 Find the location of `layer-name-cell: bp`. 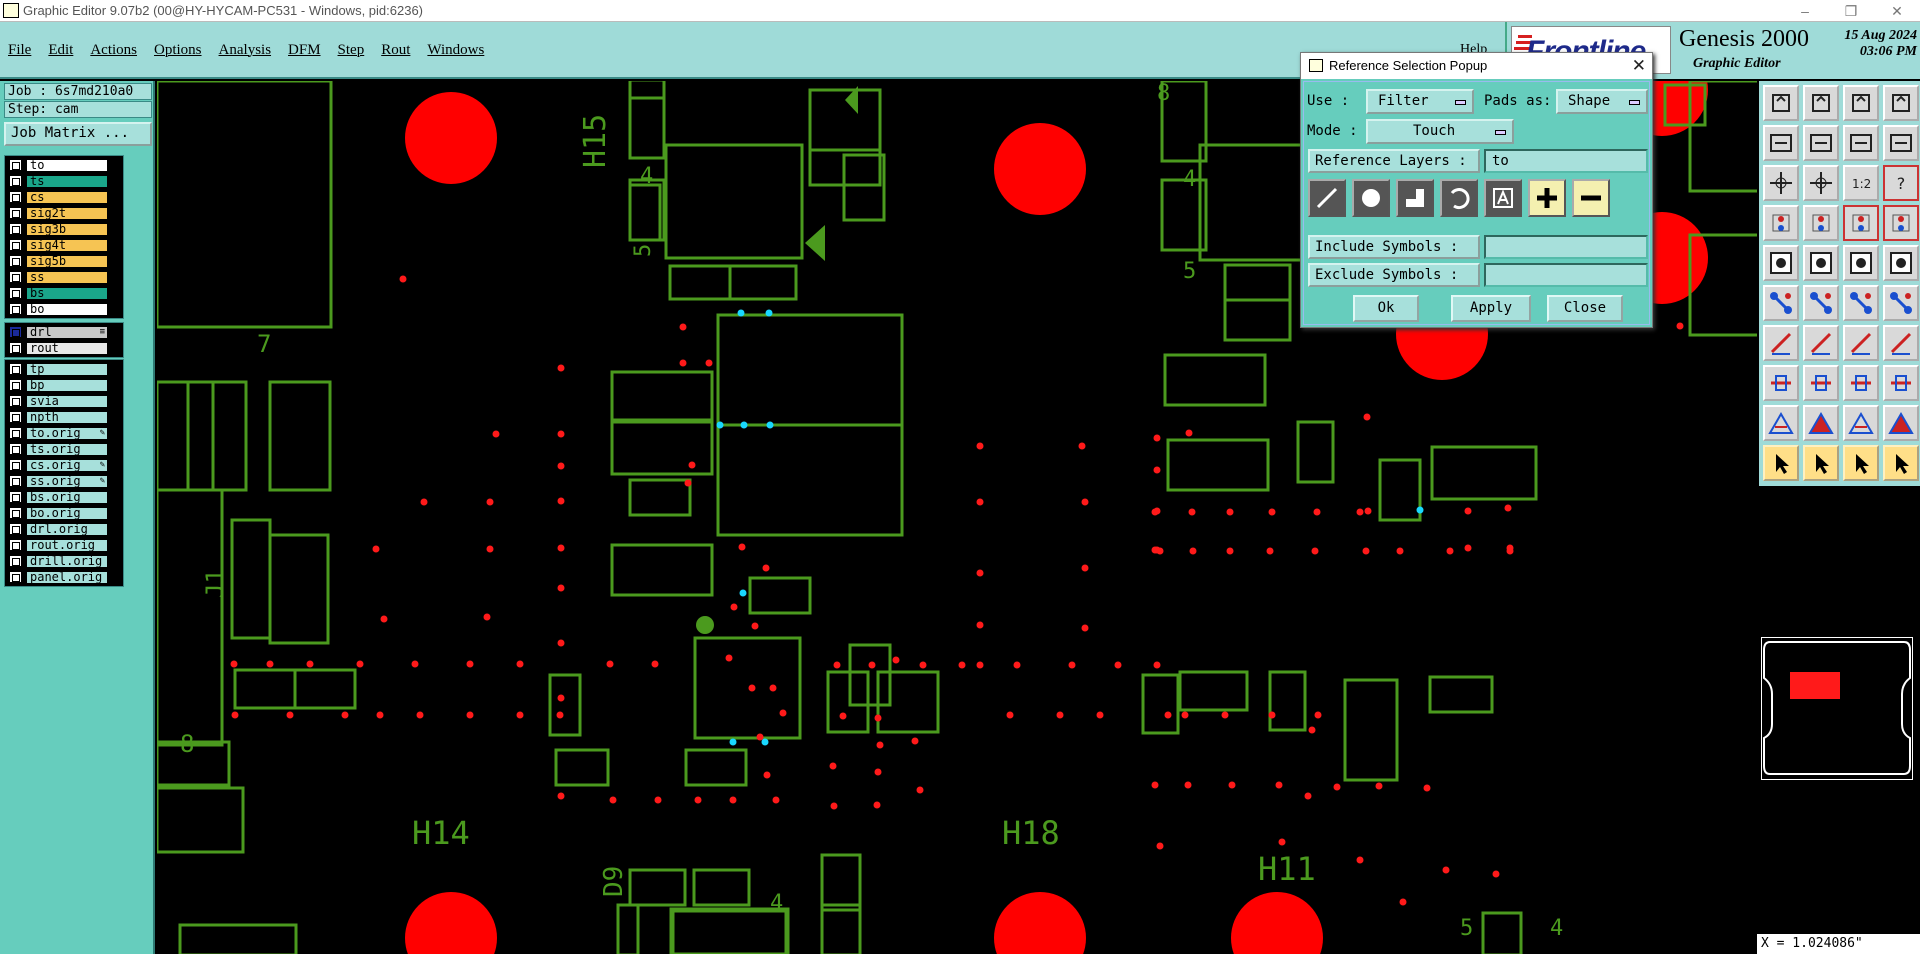

layer-name-cell: bp is located at coordinates (67, 385).